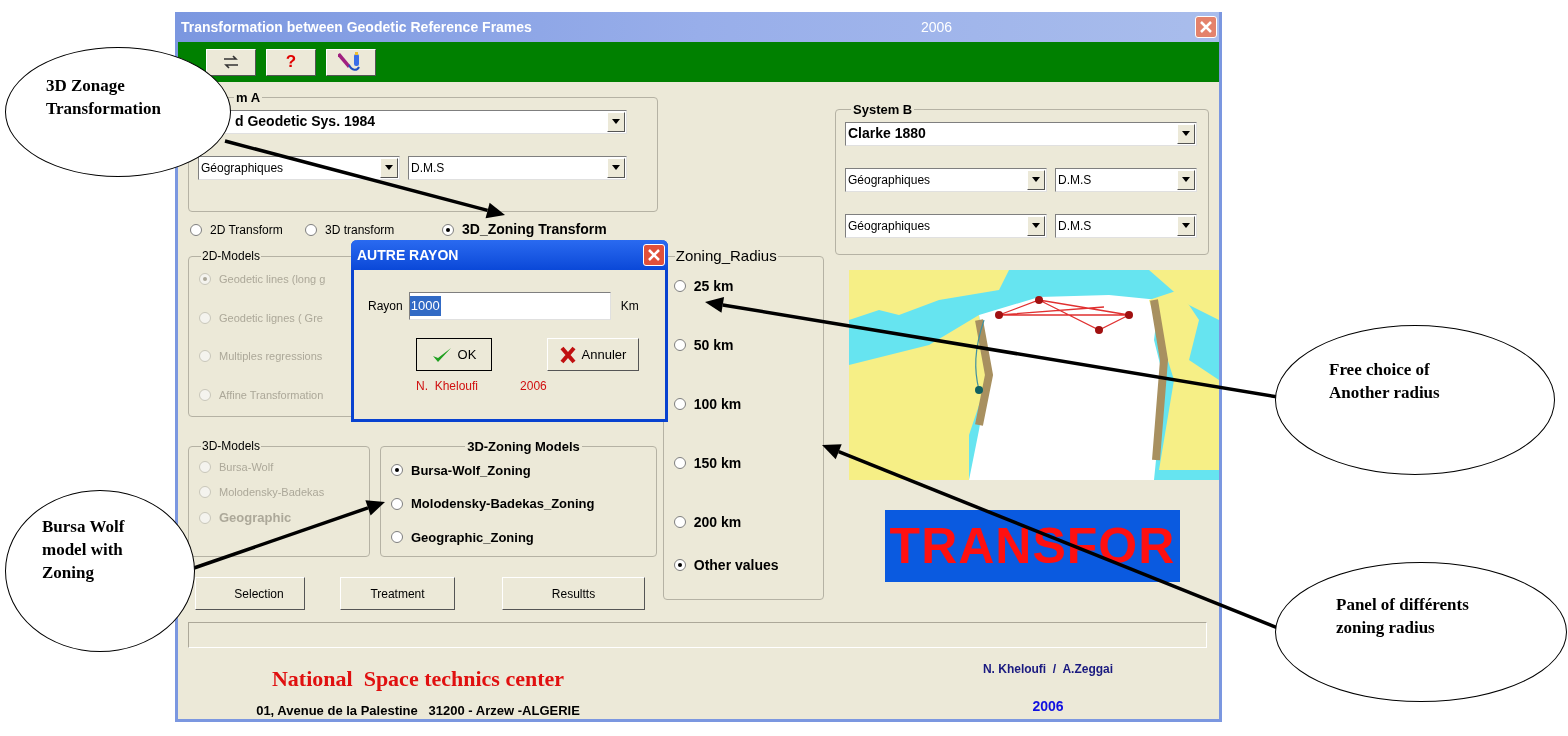 The height and width of the screenshot is (736, 1568). What do you see at coordinates (271, 395) in the screenshot?
I see `radio-label: Affine Transformation` at bounding box center [271, 395].